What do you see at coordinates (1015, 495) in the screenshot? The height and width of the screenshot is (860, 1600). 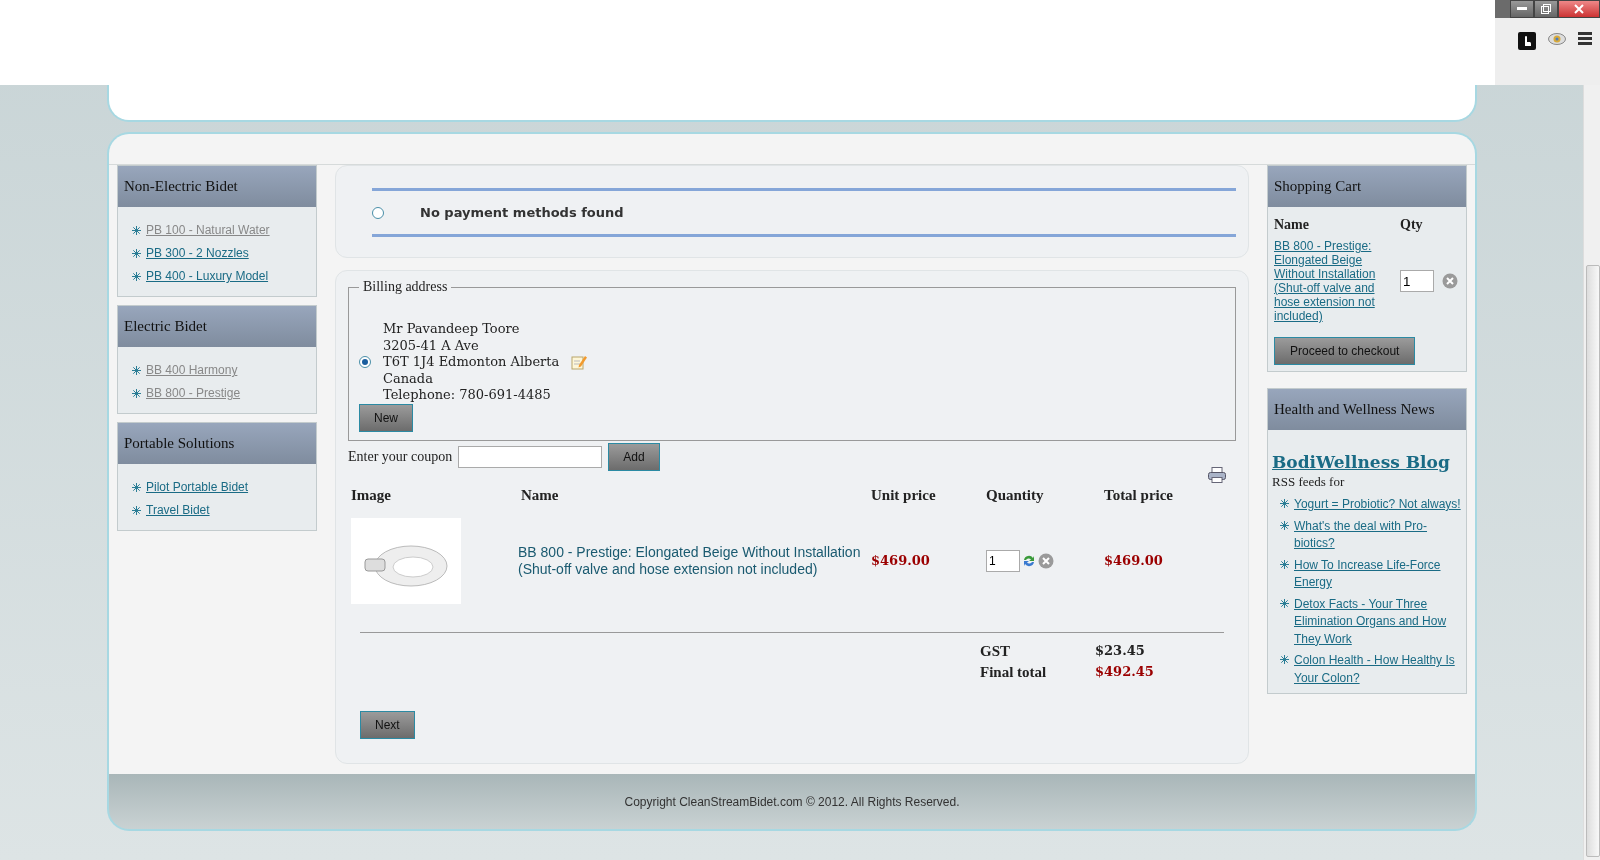 I see `column-header: Quantity` at bounding box center [1015, 495].